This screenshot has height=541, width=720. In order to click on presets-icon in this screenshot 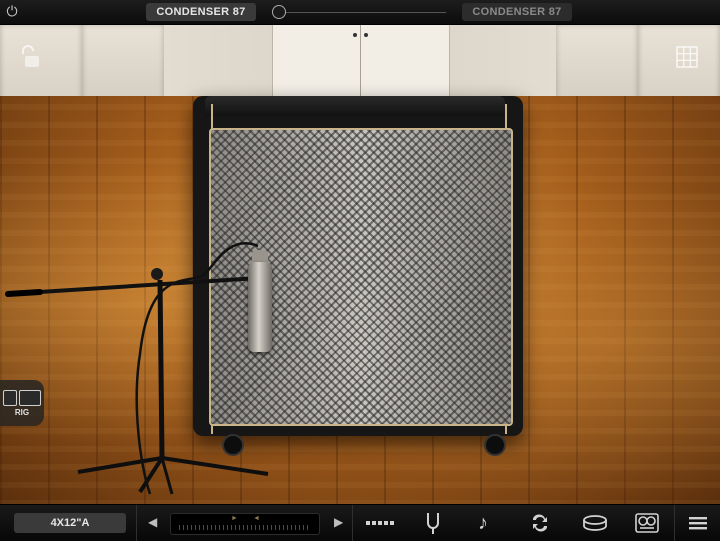, I will do `click(380, 523)`.